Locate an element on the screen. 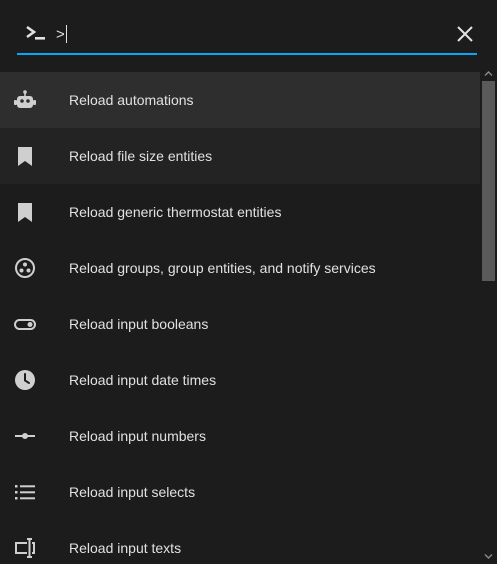 This screenshot has width=497, height=564. command-label: Reload input selects is located at coordinates (132, 492).